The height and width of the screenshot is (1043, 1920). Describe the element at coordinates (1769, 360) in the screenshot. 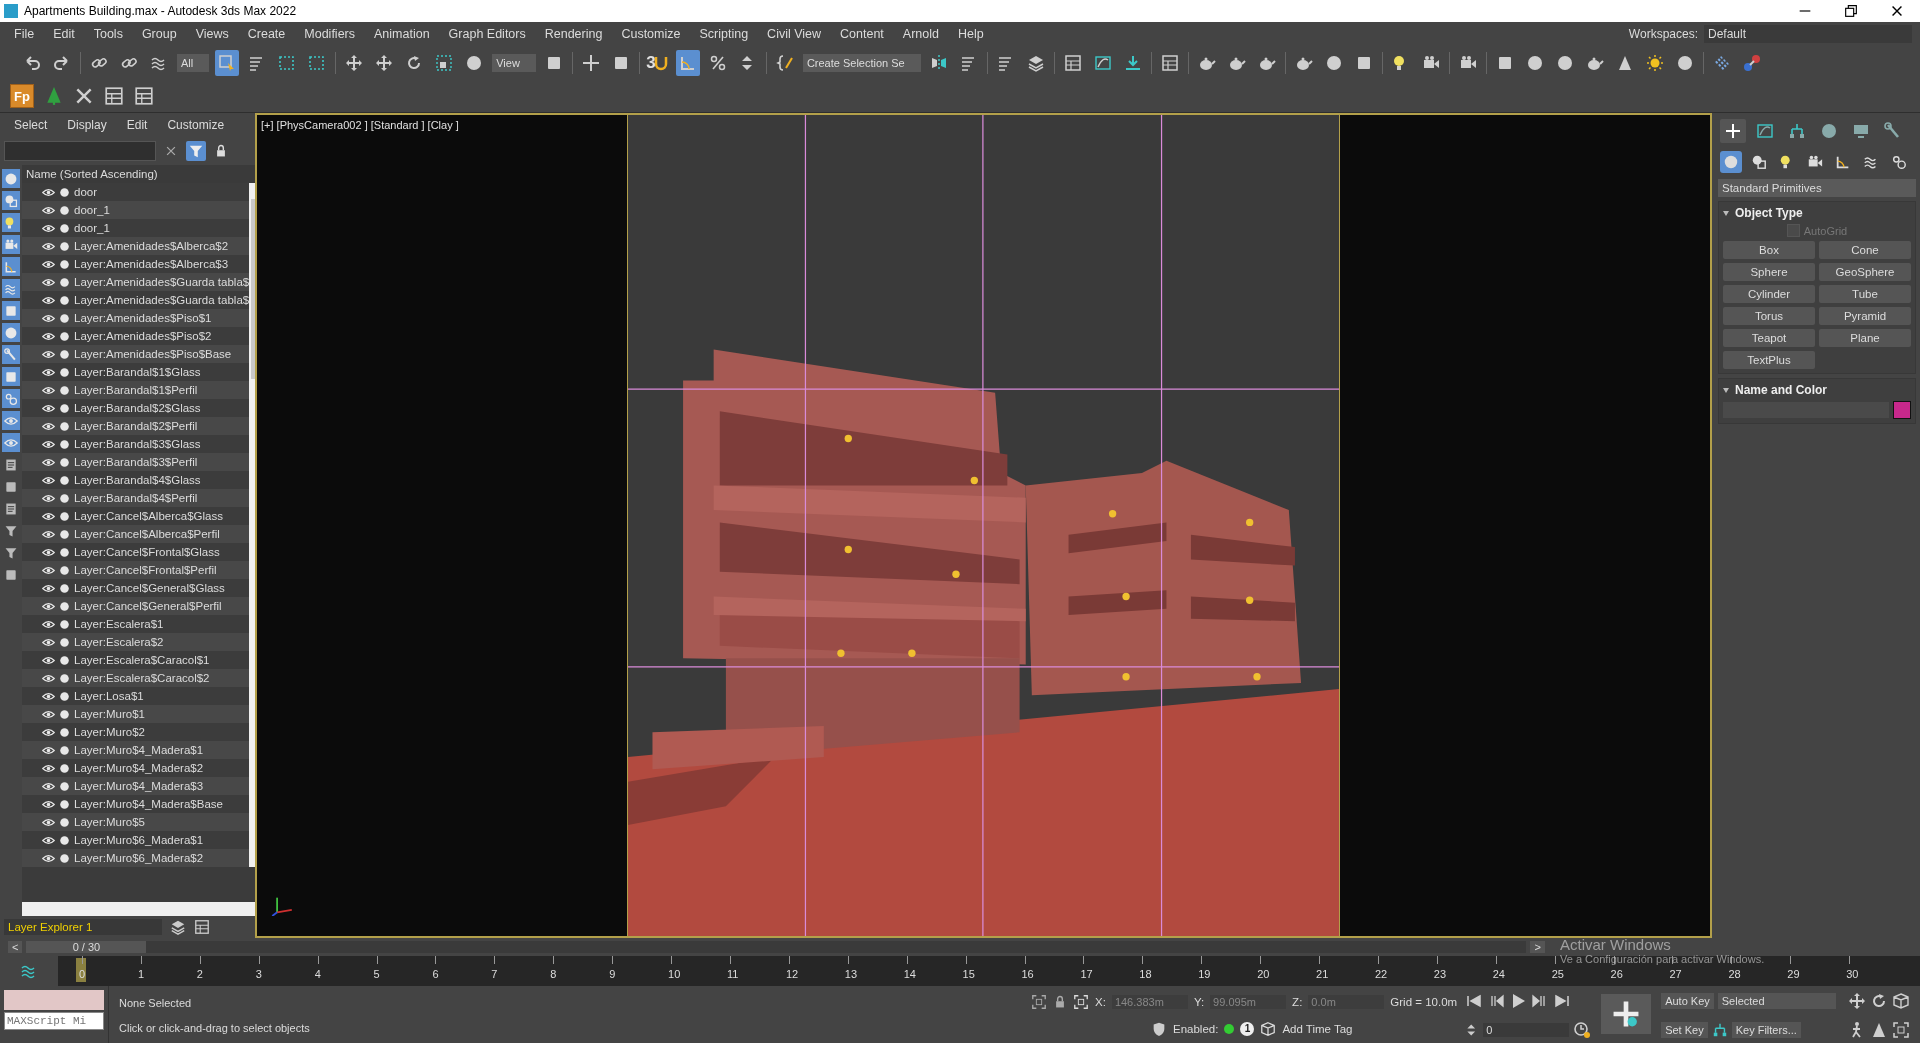

I see `primitive-button: TextPlus` at that location.